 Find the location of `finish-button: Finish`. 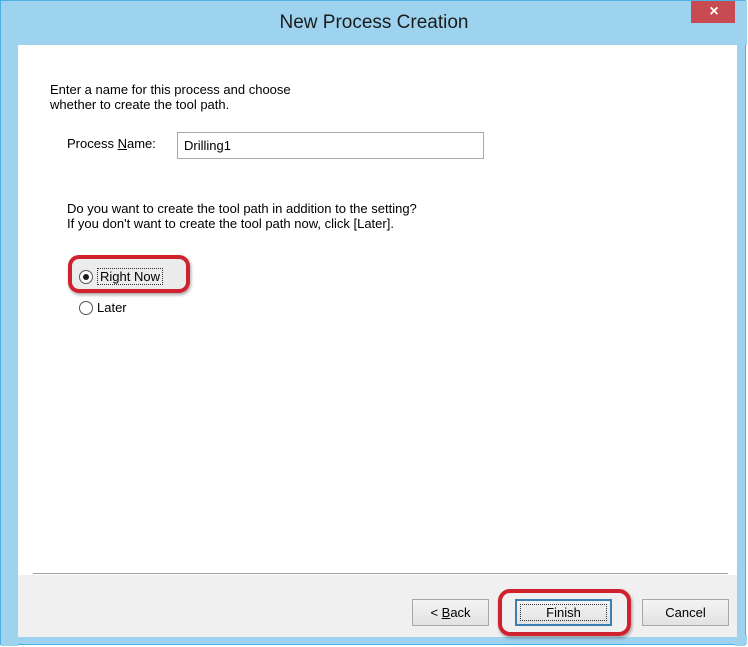

finish-button: Finish is located at coordinates (563, 612).